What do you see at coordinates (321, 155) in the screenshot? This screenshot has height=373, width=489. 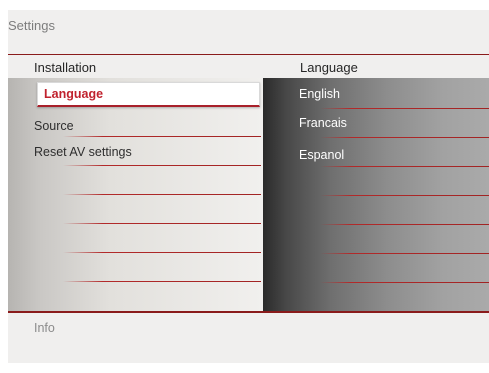 I see `option-espanol: Espanol` at bounding box center [321, 155].